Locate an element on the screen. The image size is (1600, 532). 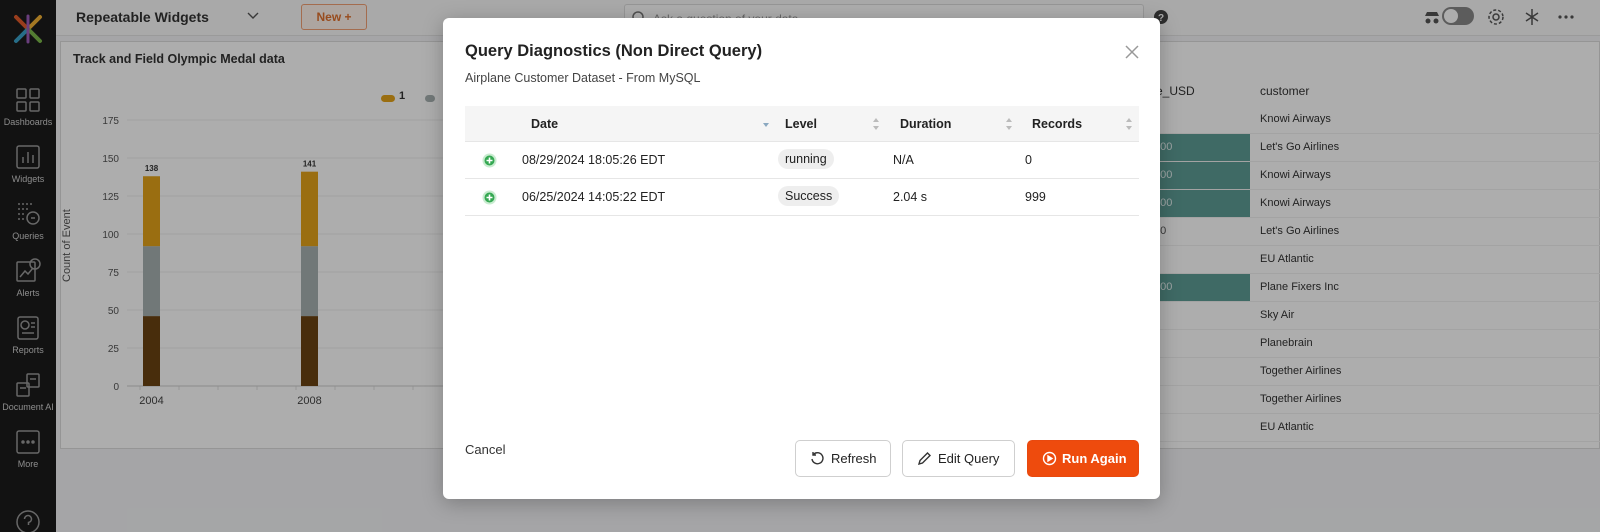
run-again-button: Run Again is located at coordinates (1083, 458).